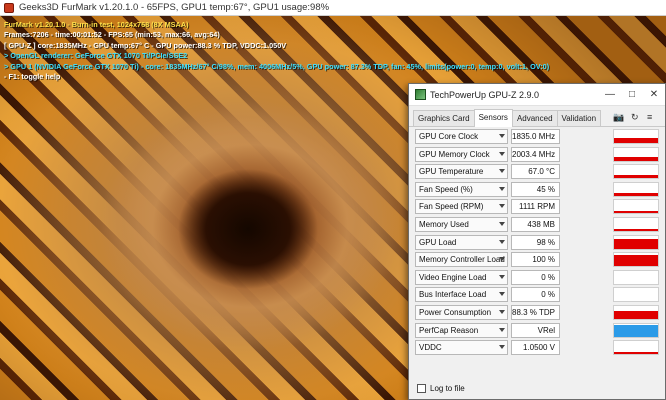  What do you see at coordinates (461, 136) in the screenshot?
I see `sensor-name-dropdown: GPU Core Clock` at bounding box center [461, 136].